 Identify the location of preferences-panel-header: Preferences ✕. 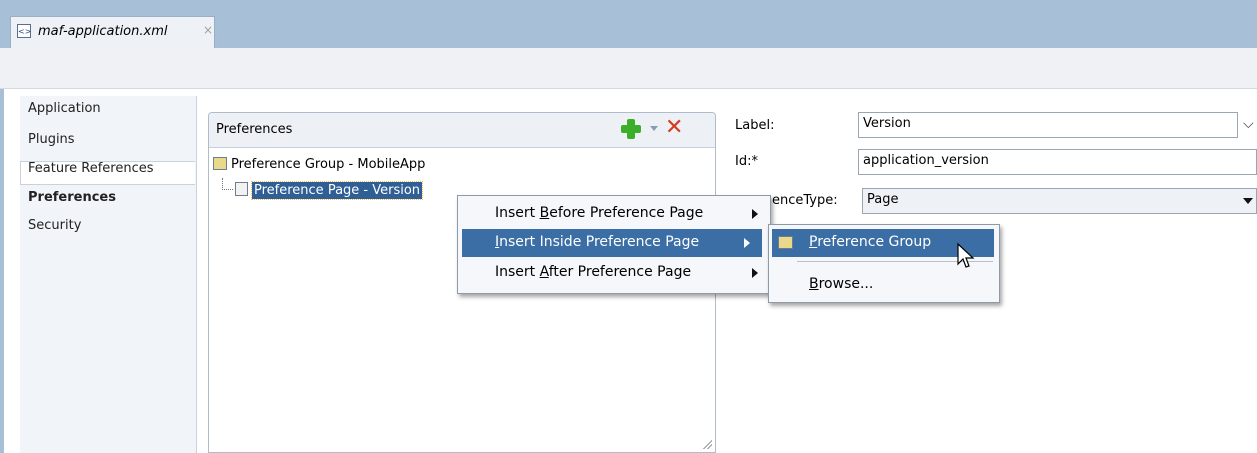
(462, 130).